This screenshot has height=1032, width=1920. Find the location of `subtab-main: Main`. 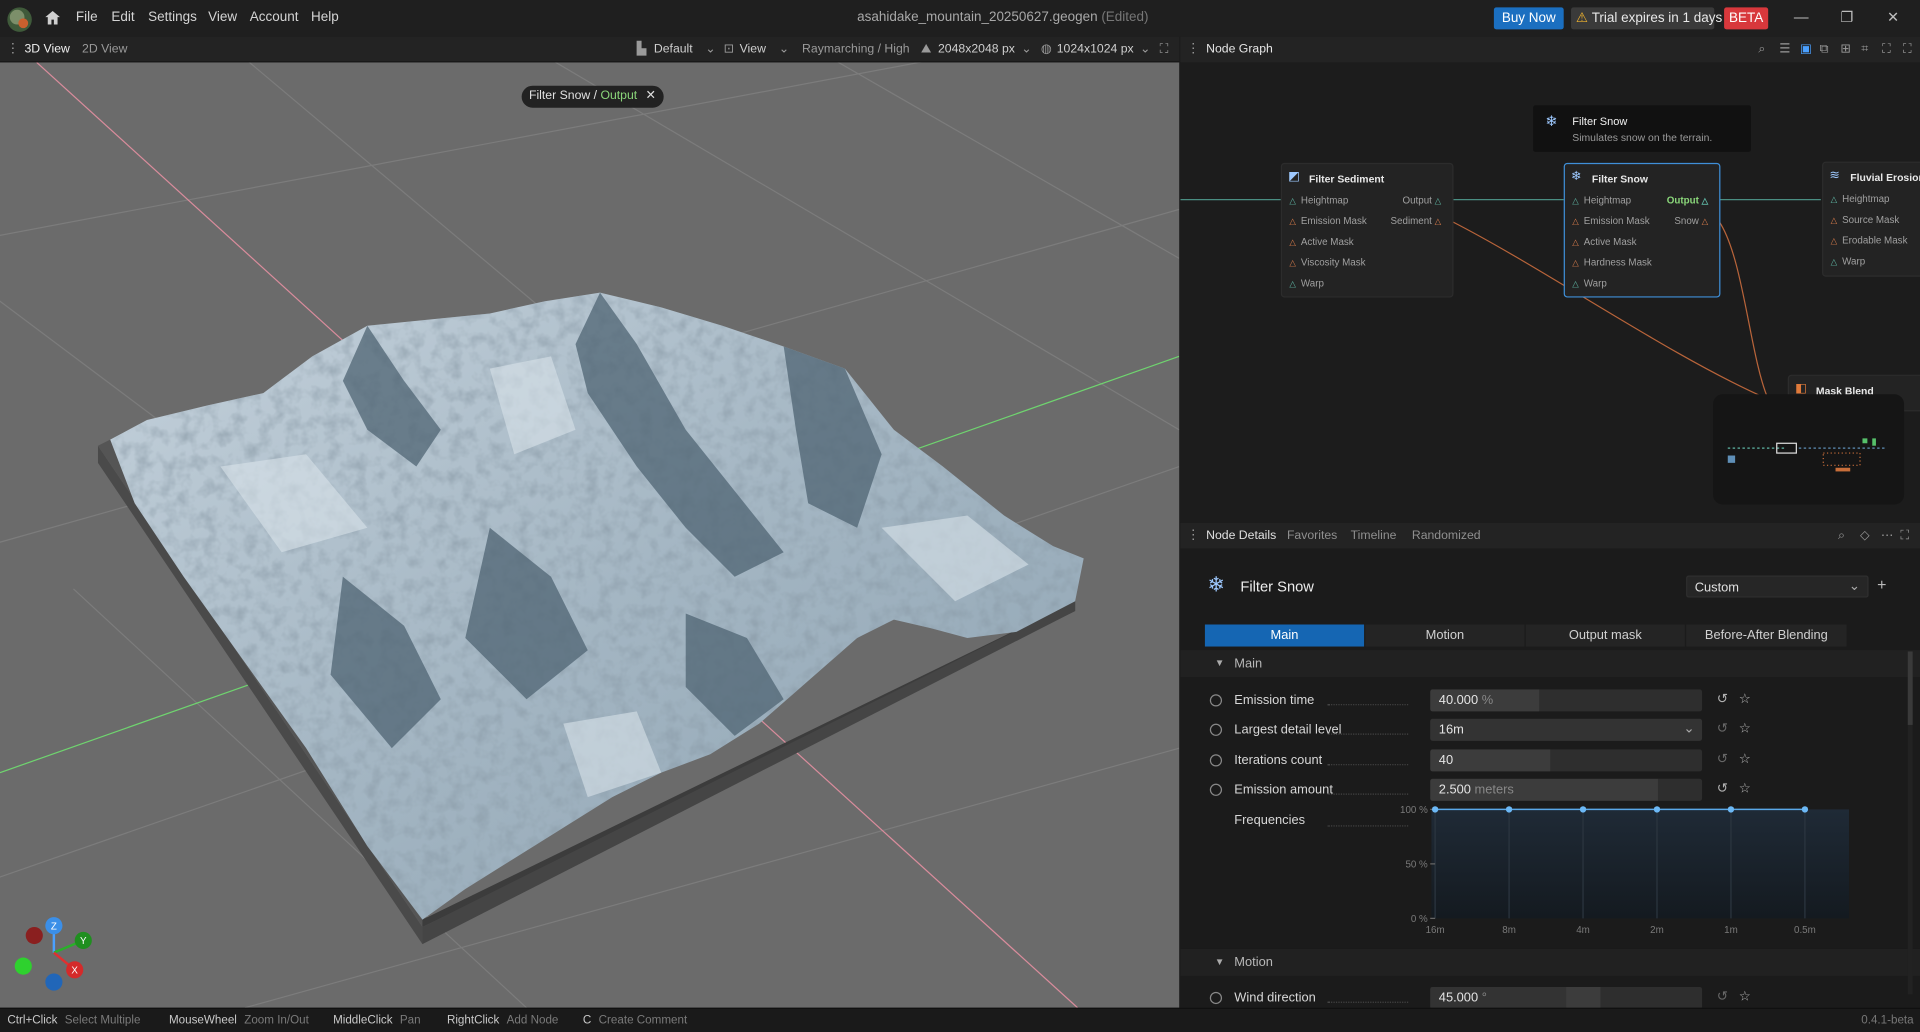

subtab-main: Main is located at coordinates (1284, 635).